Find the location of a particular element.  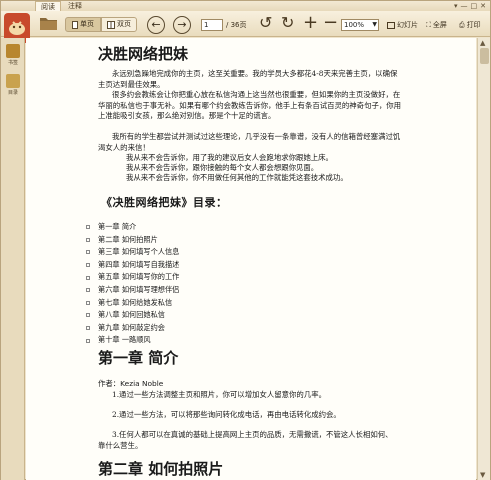

toc-item: 第五章 如何填写你的工作 is located at coordinates (132, 277).